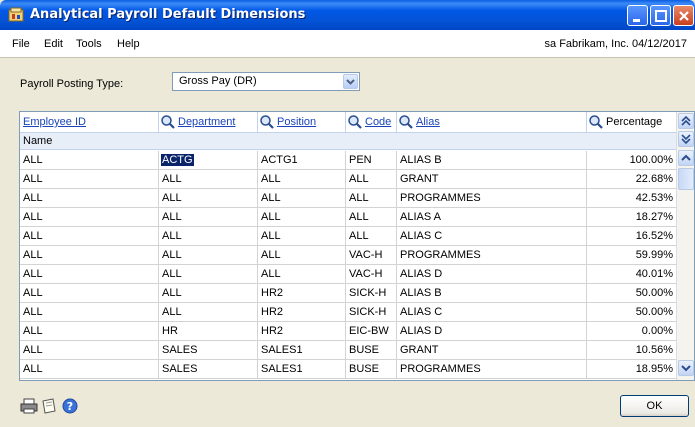  Describe the element at coordinates (296, 122) in the screenshot. I see `position-header-link: Position` at that location.